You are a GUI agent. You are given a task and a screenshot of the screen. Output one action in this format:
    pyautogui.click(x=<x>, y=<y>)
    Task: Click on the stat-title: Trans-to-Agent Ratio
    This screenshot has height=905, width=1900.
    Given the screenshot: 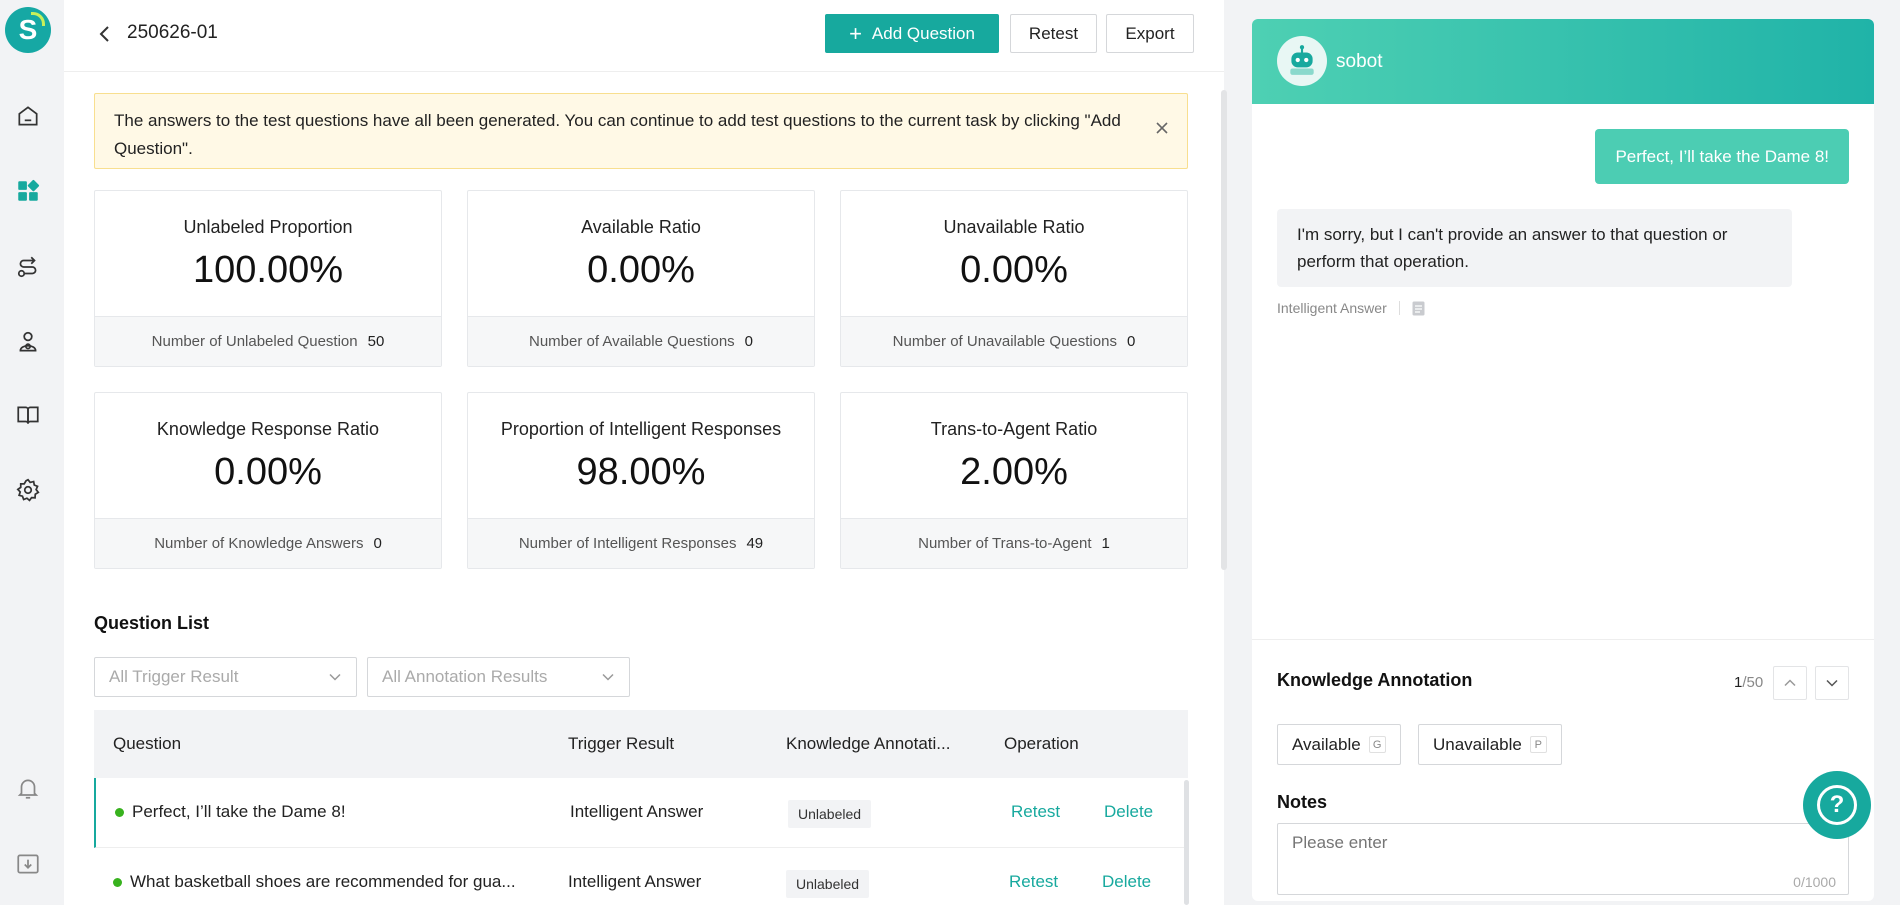 What is the action you would take?
    pyautogui.click(x=1014, y=429)
    